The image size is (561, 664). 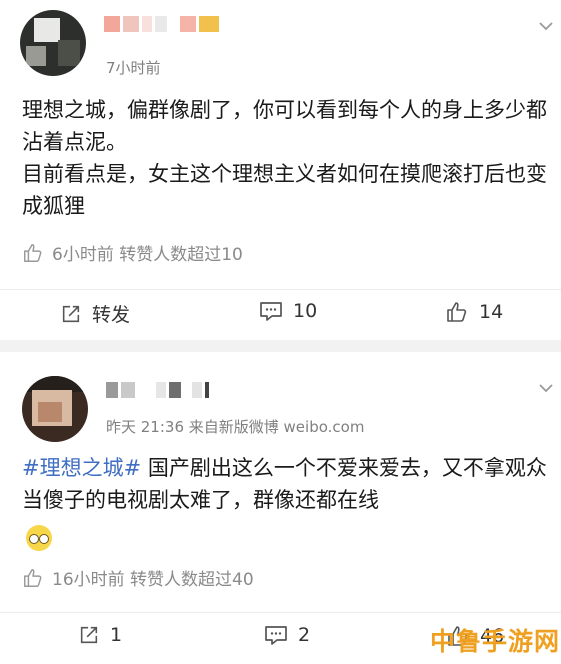 I want to click on repost-stats: 6小时前 转赞人数超过10, so click(x=132, y=252).